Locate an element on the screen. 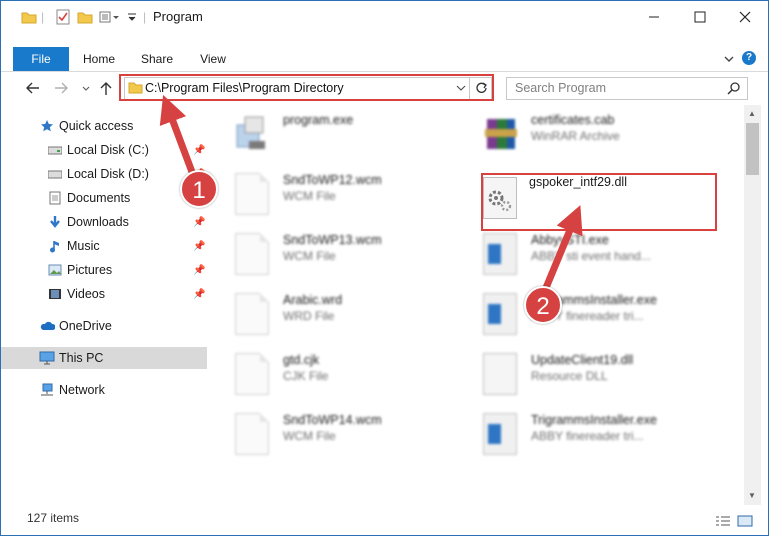 This screenshot has height=536, width=769. nav-label: Pictures is located at coordinates (90, 270).